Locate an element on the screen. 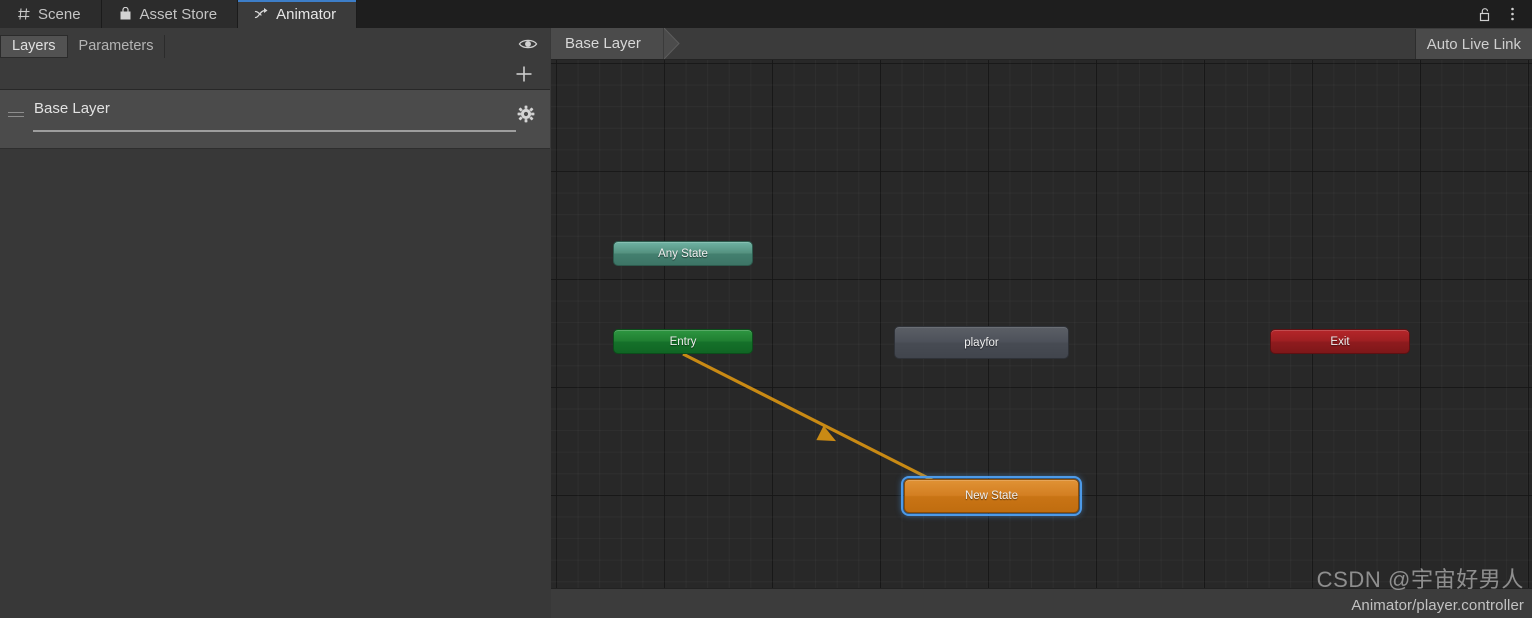 This screenshot has height=618, width=1532. state-node-exit: Exit is located at coordinates (1340, 341).